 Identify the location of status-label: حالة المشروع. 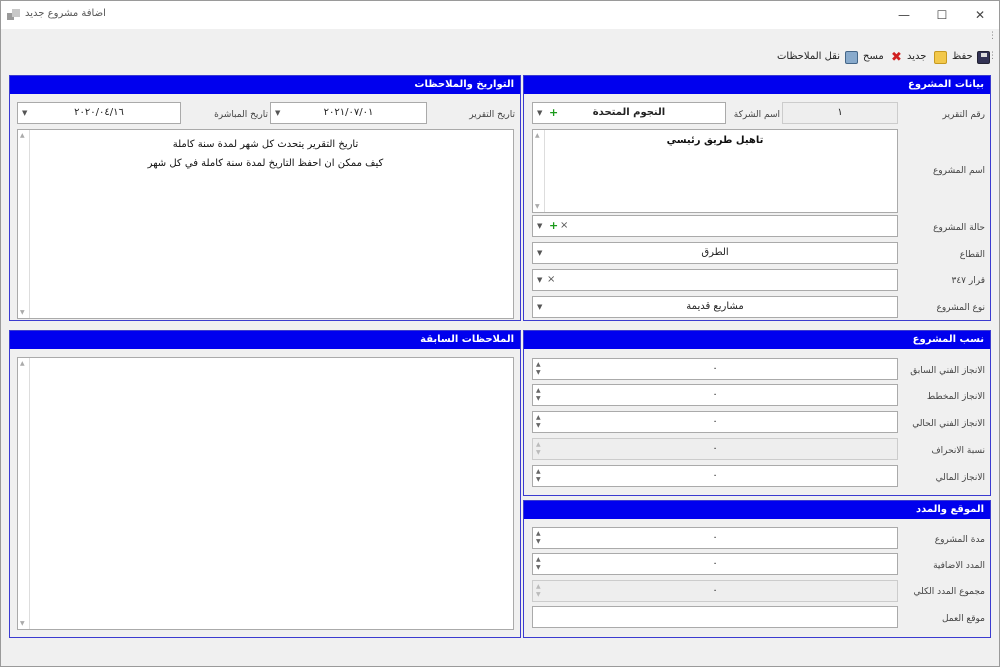
(959, 228).